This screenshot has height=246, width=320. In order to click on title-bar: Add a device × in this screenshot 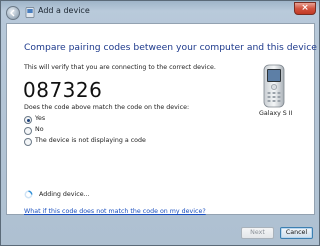, I will do `click(160, 12)`.